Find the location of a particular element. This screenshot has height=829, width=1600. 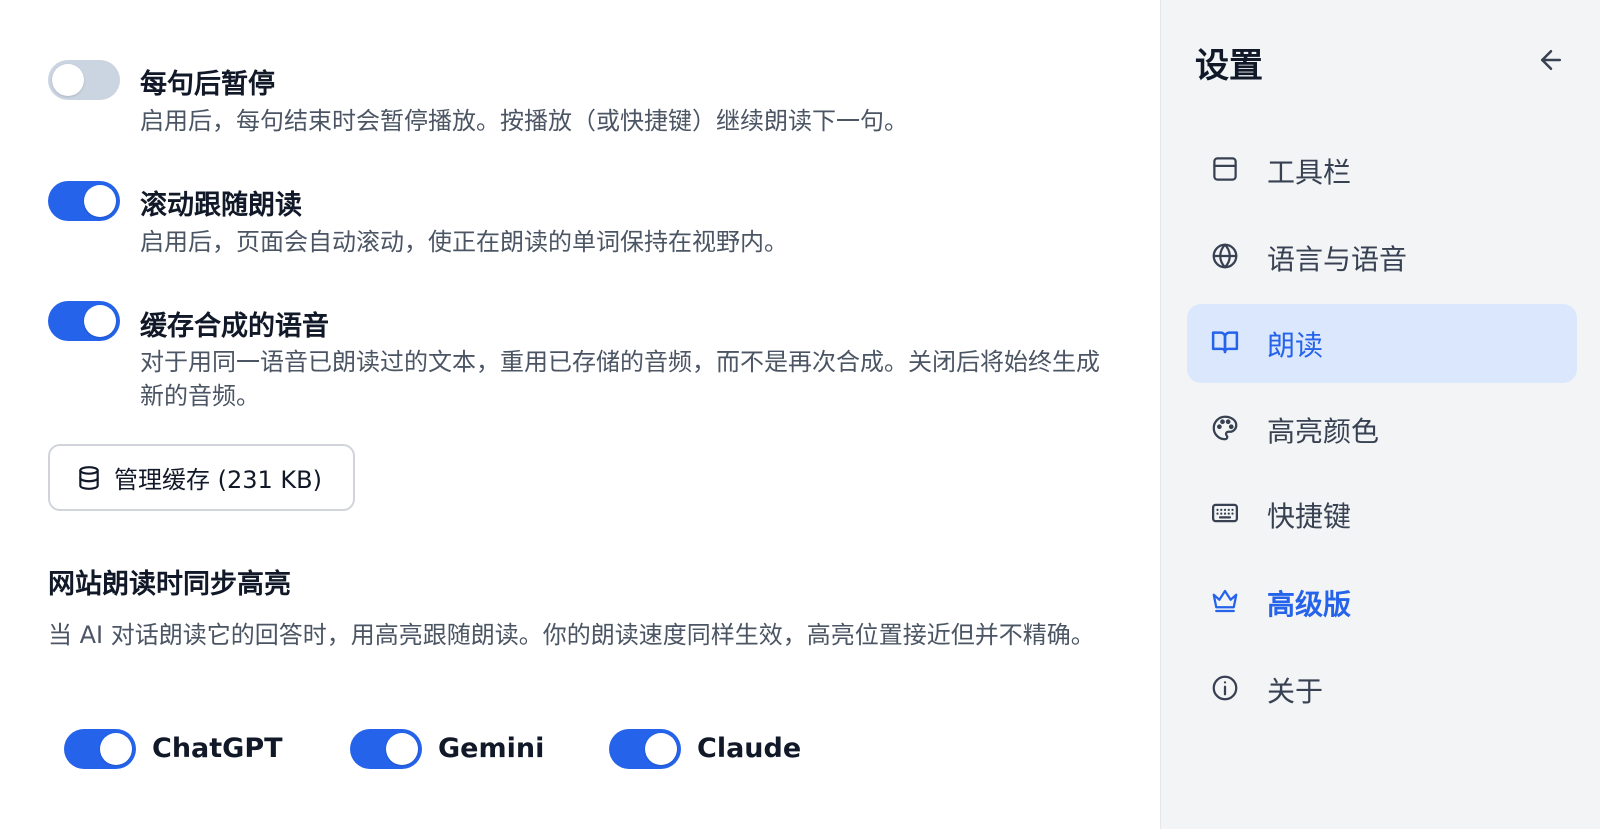

toolbar-icon is located at coordinates (1225, 169).